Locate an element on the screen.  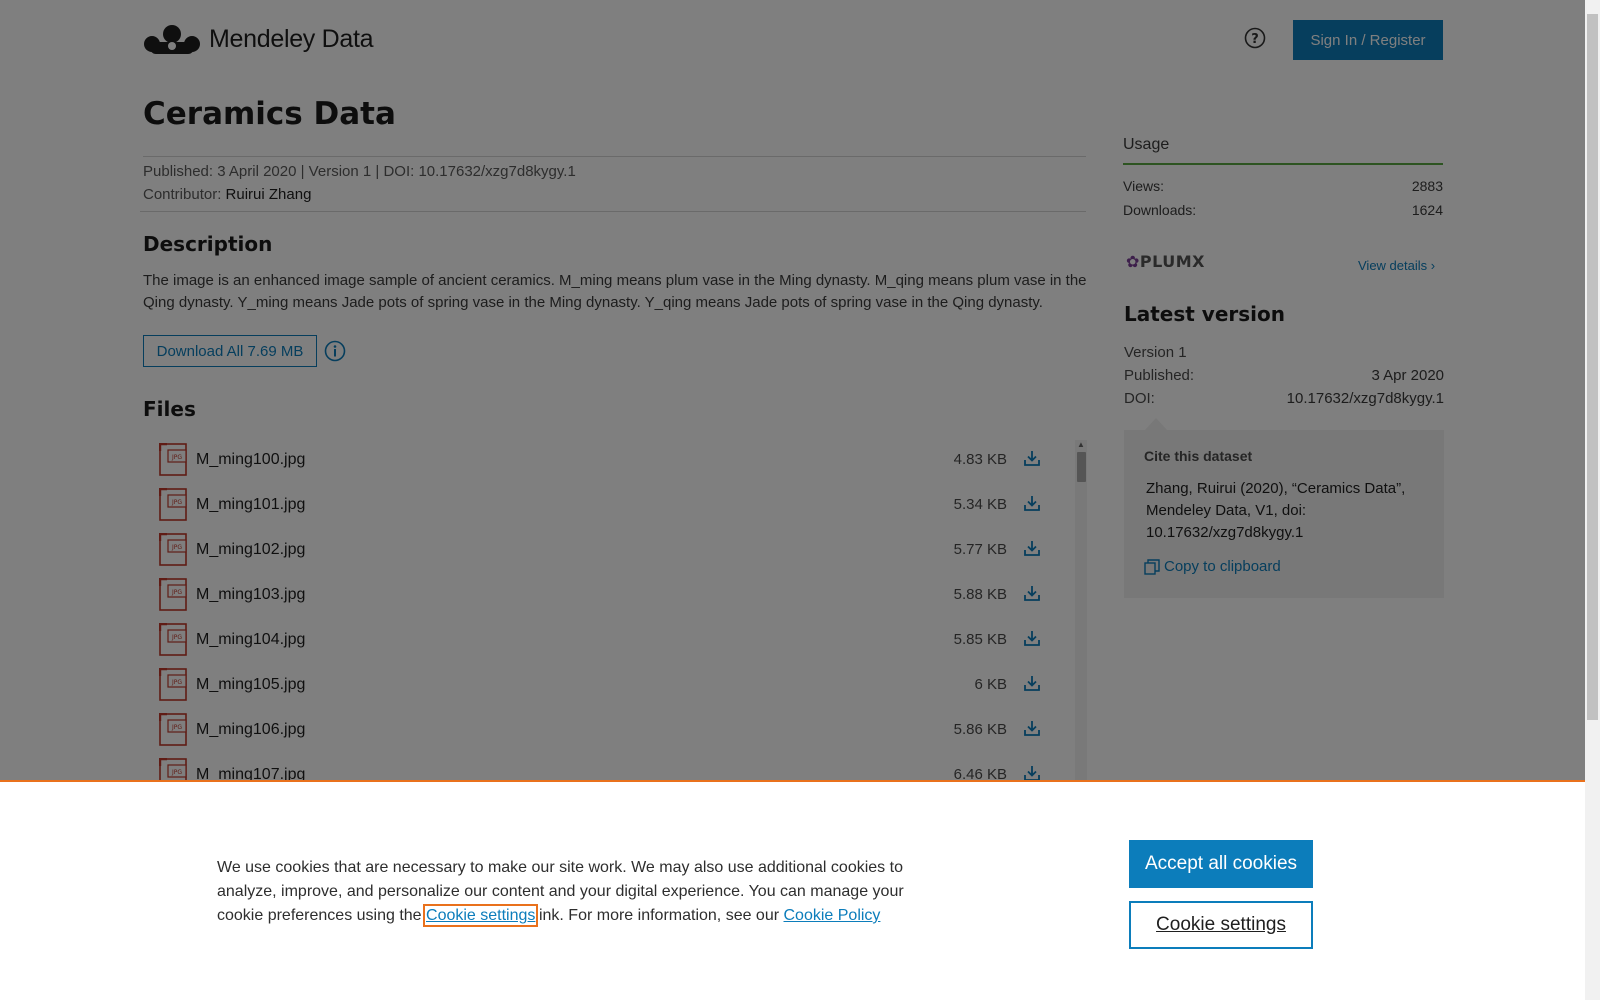
cookie-settings-link: Cookie settings is located at coordinates (481, 915).